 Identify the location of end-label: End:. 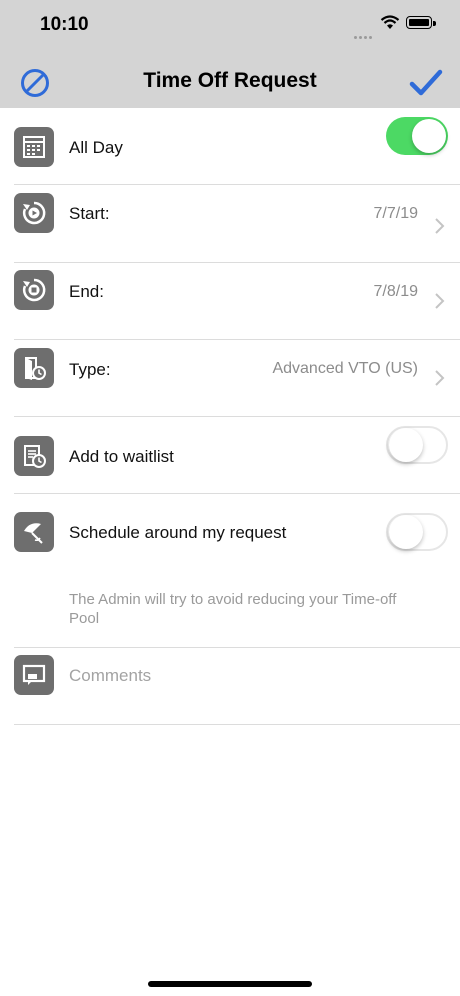
(86, 291).